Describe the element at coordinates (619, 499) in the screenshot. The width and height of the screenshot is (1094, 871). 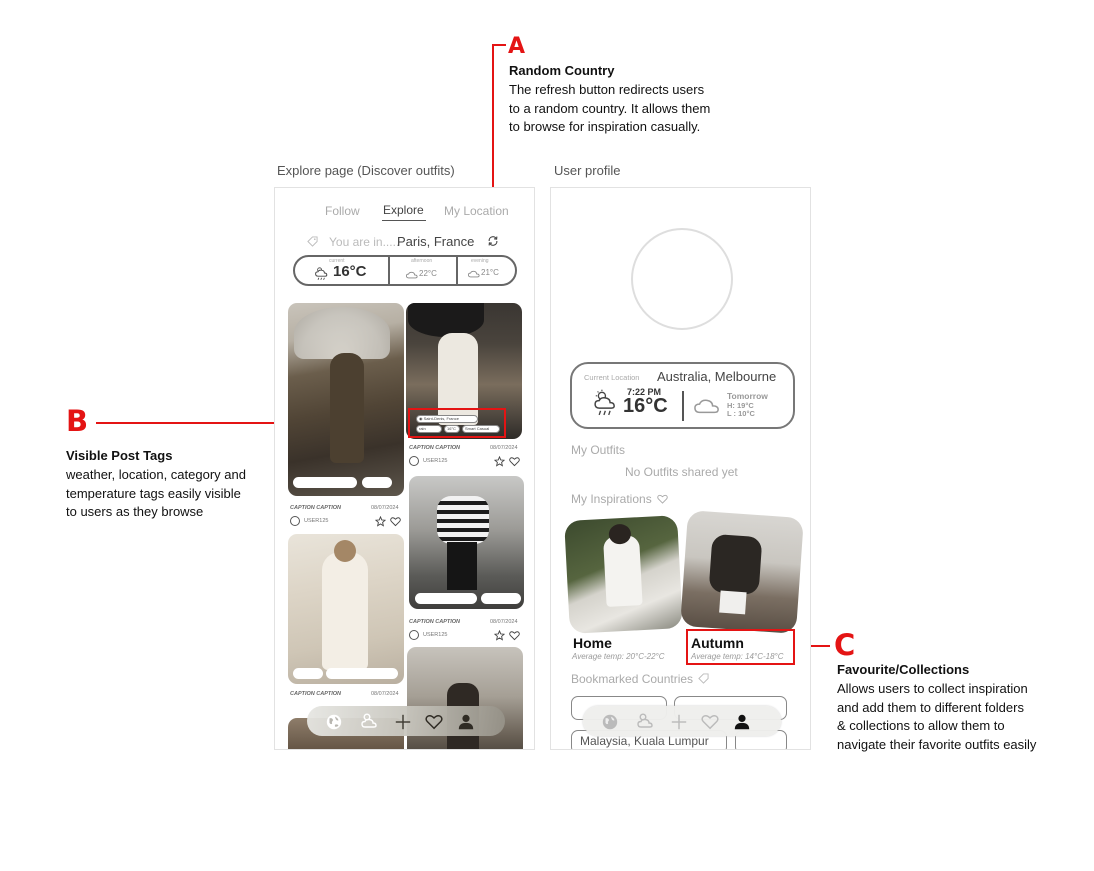
I see `my-inspirations-label: My Inspirations` at that location.